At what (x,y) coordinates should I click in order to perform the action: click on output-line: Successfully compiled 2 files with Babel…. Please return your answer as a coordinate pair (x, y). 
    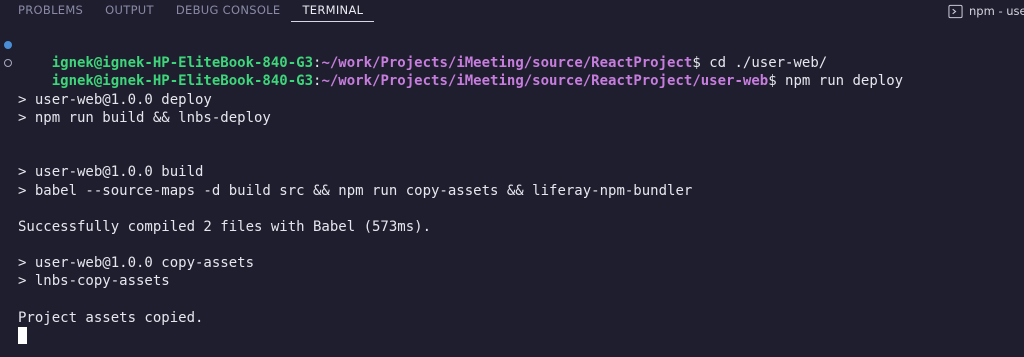
    Looking at the image, I should click on (225, 226).